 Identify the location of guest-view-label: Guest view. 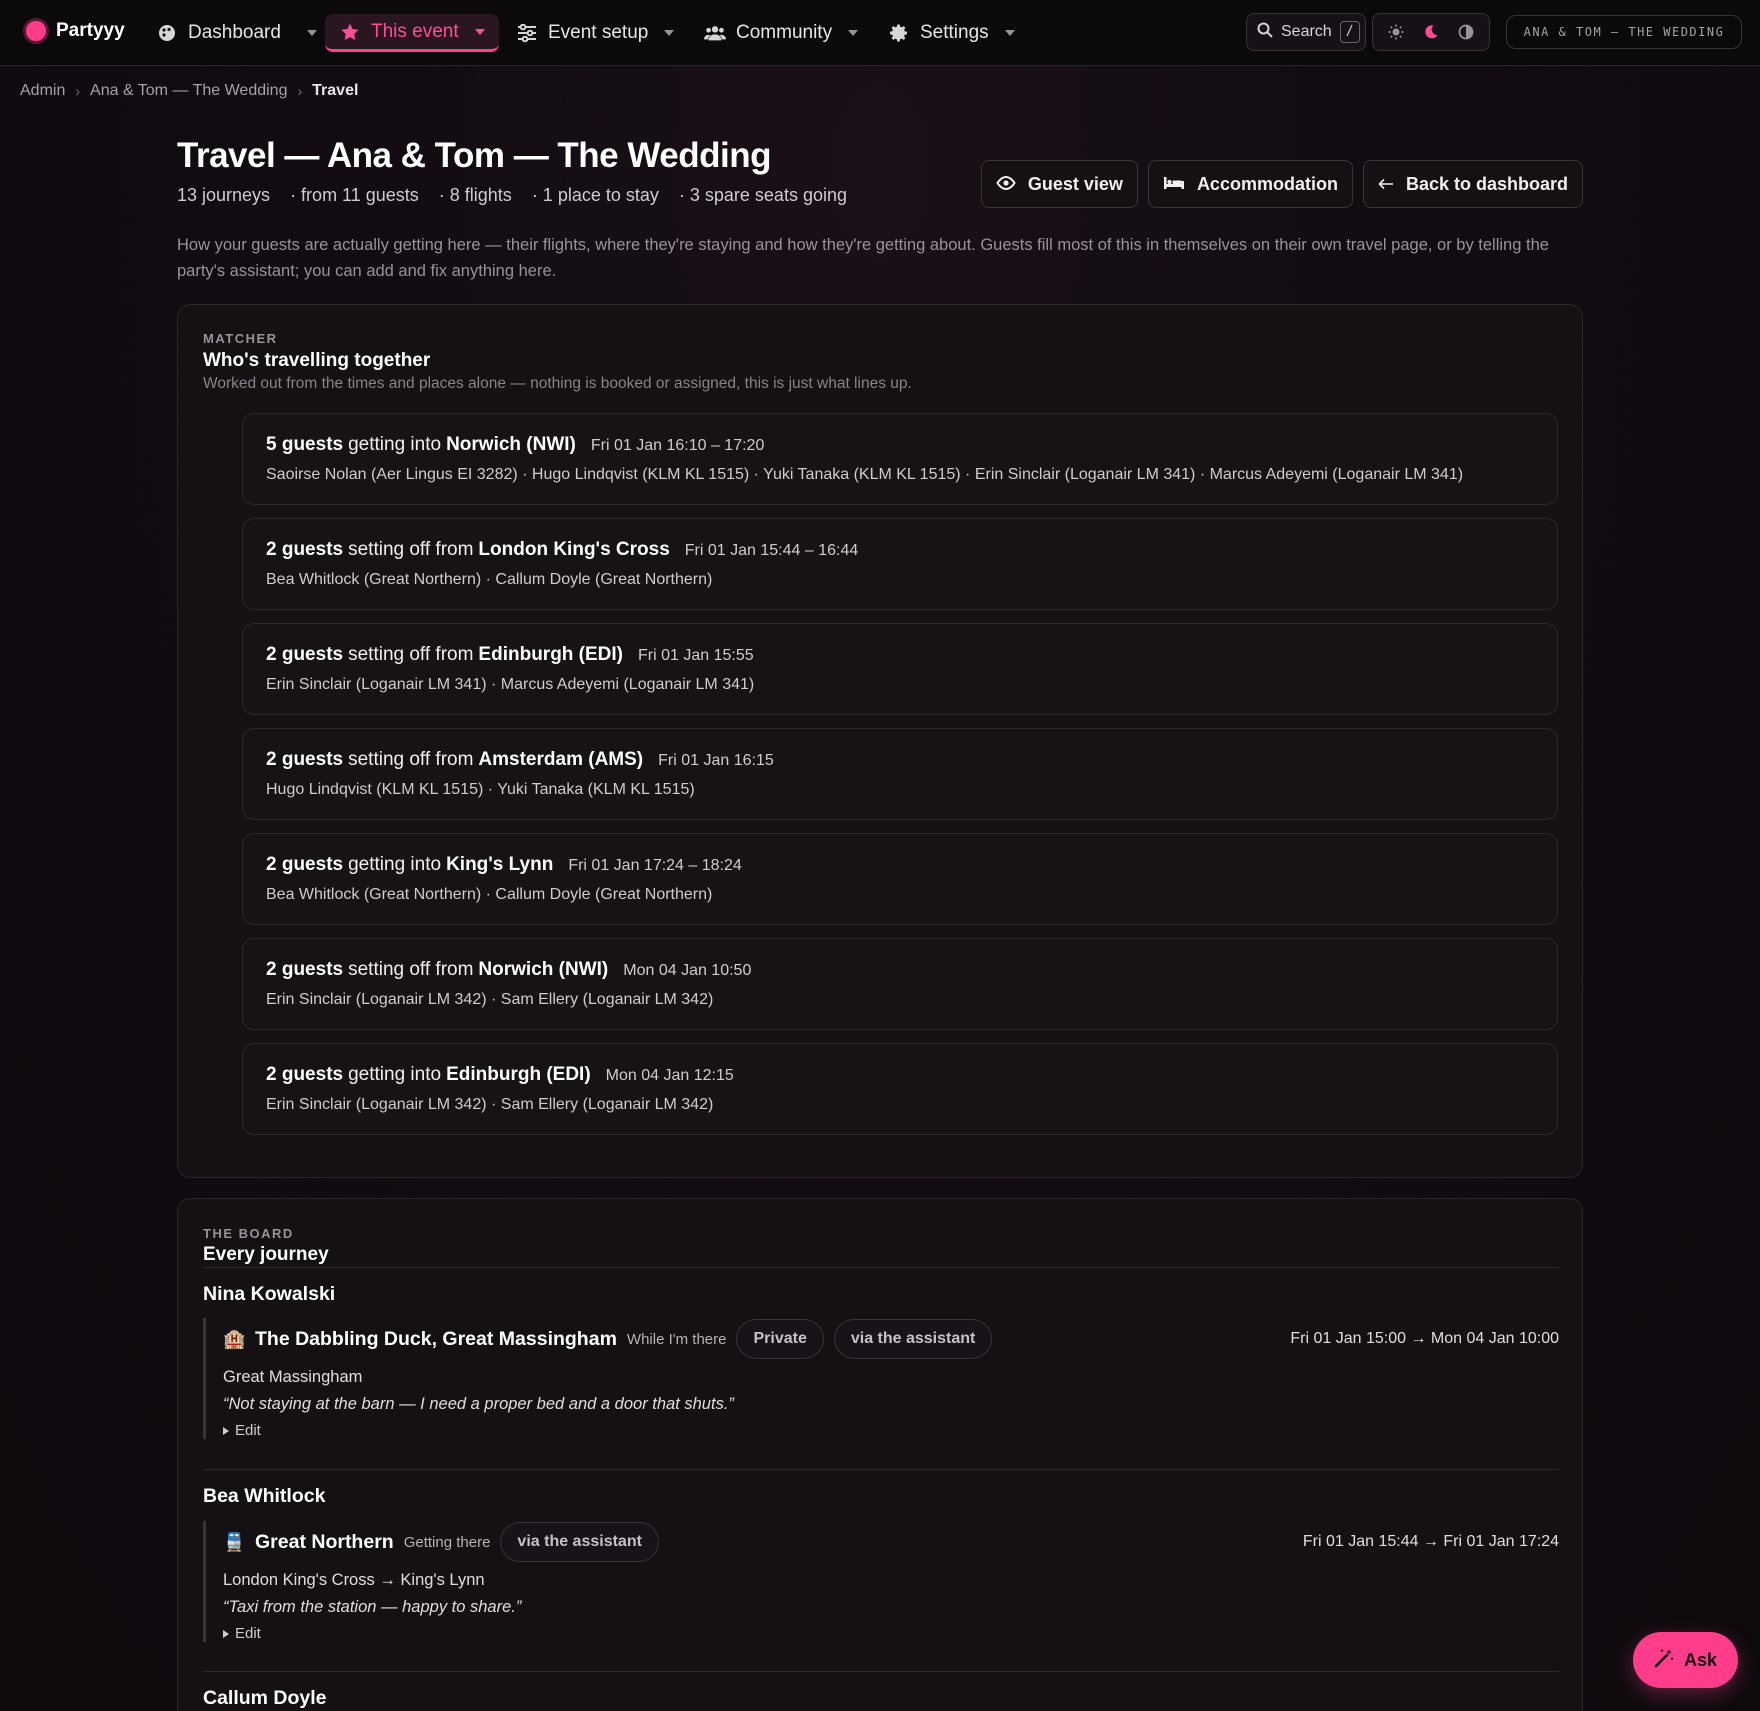
(1075, 183).